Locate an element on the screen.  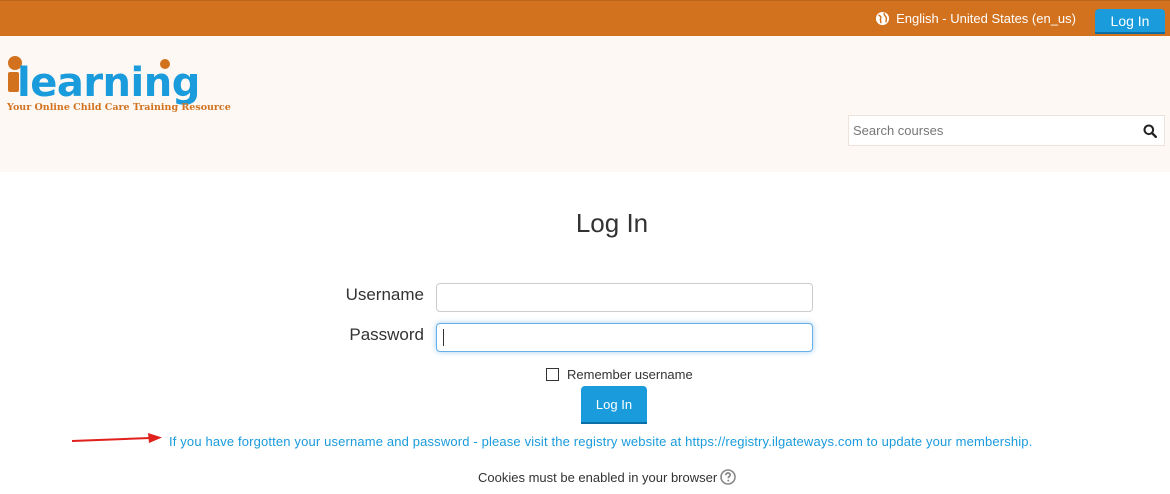
search-icon is located at coordinates (1150, 131).